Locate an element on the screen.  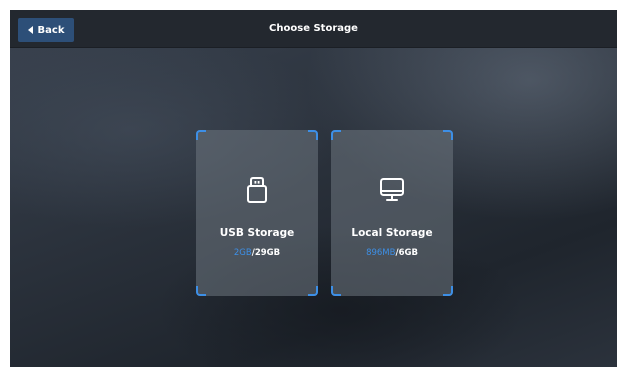
page-title: Choose Storage is located at coordinates (313, 28).